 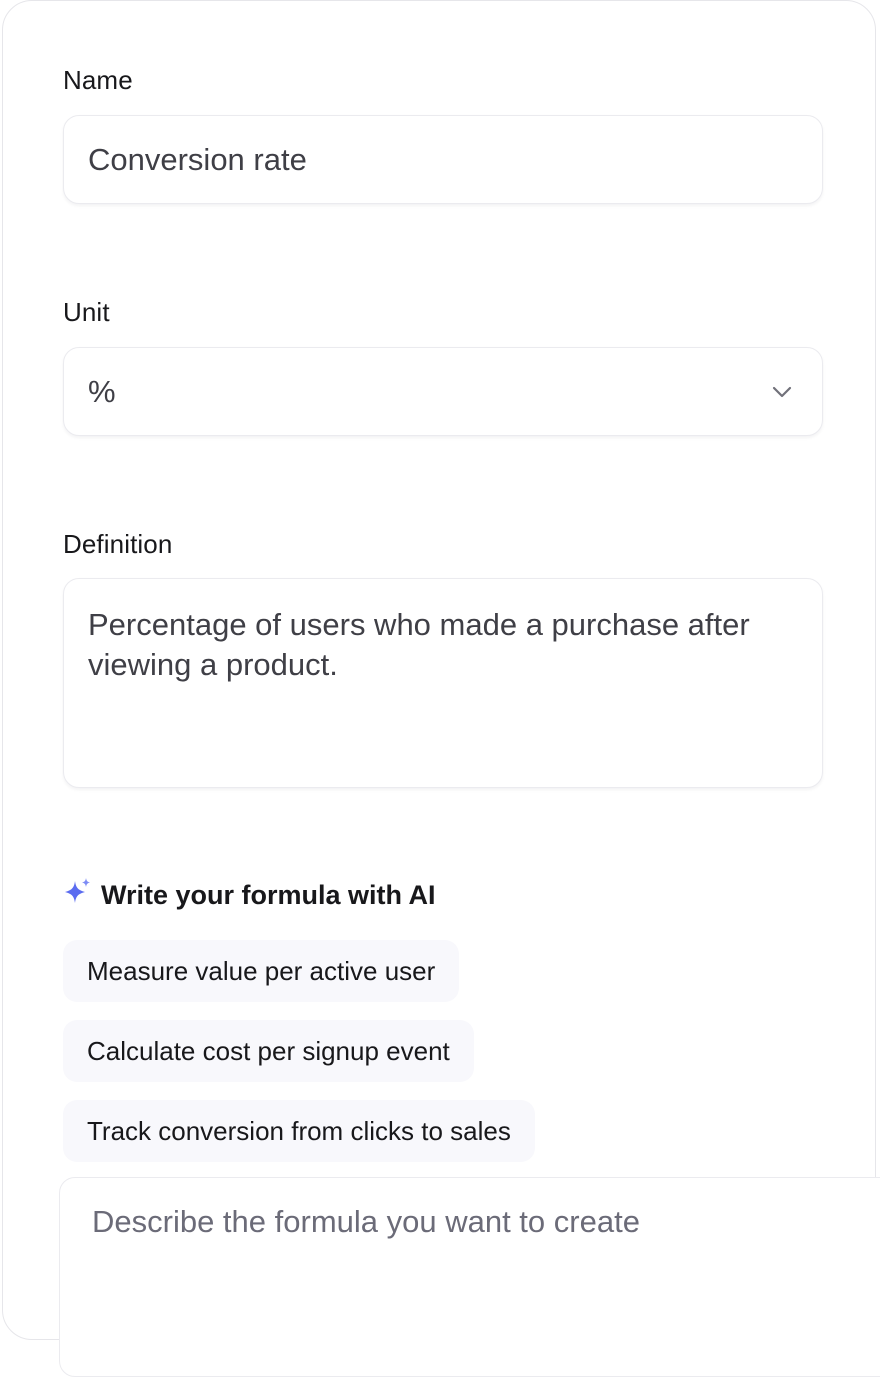 What do you see at coordinates (102, 391) in the screenshot?
I see `unit-select-value: %` at bounding box center [102, 391].